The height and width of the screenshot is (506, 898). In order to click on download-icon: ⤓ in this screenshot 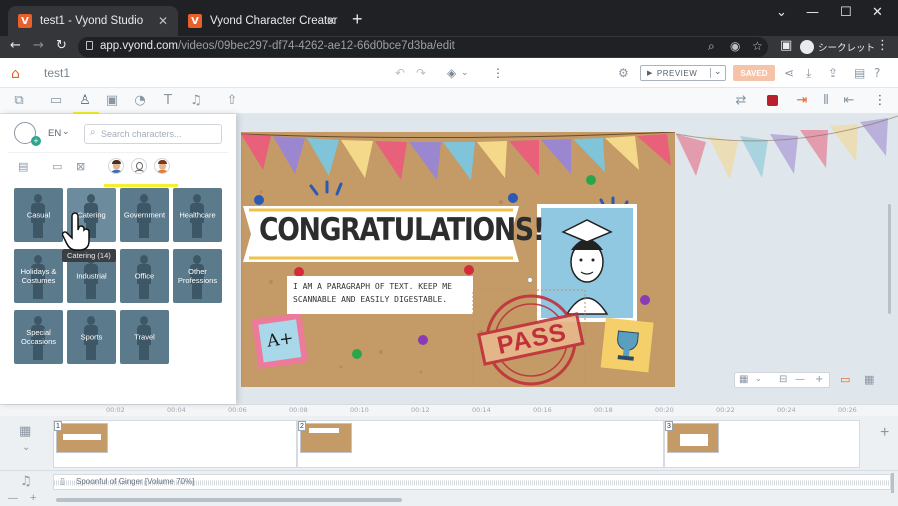, I will do `click(808, 73)`.